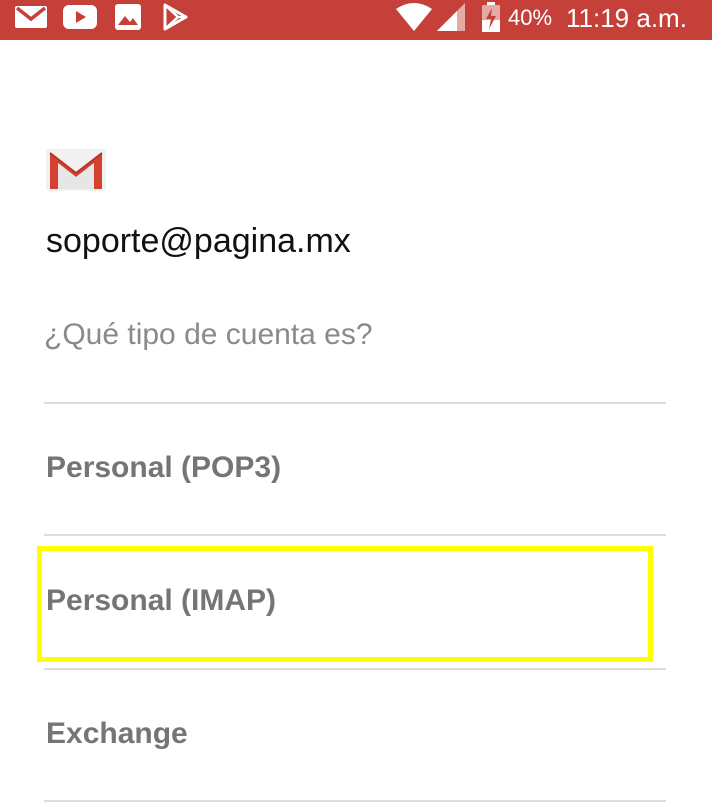 This screenshot has width=712, height=808. I want to click on status-bar: 40% 11:19 a.m., so click(356, 20).